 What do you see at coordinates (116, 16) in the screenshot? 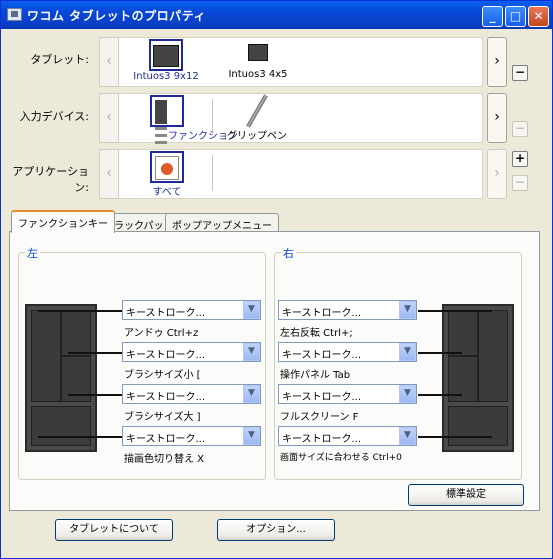
I see `window-title: ワコム タブレットのプロパティ` at bounding box center [116, 16].